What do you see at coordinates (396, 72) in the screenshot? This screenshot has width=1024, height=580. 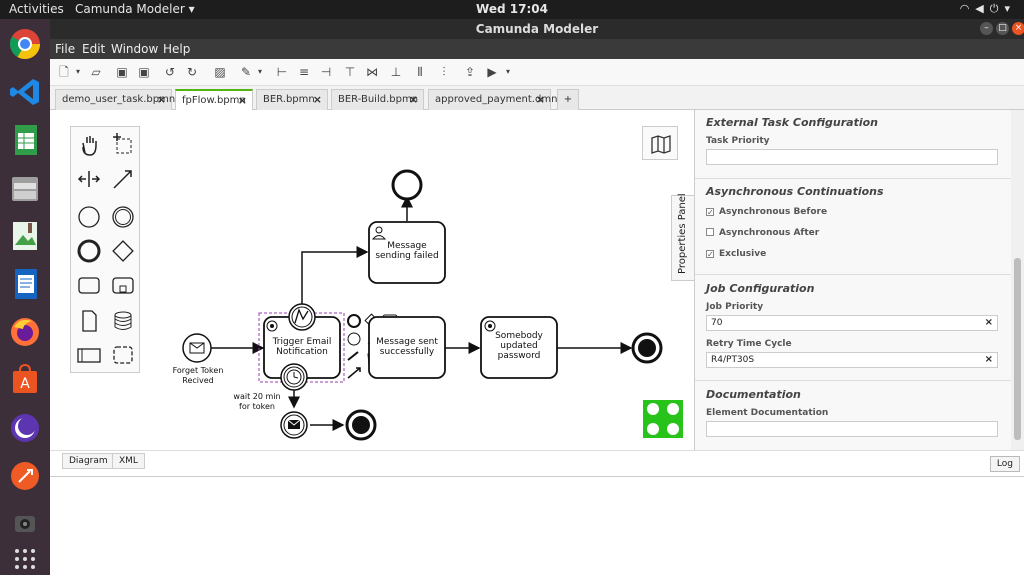 I see `align-bottom-icon: ⊥` at bounding box center [396, 72].